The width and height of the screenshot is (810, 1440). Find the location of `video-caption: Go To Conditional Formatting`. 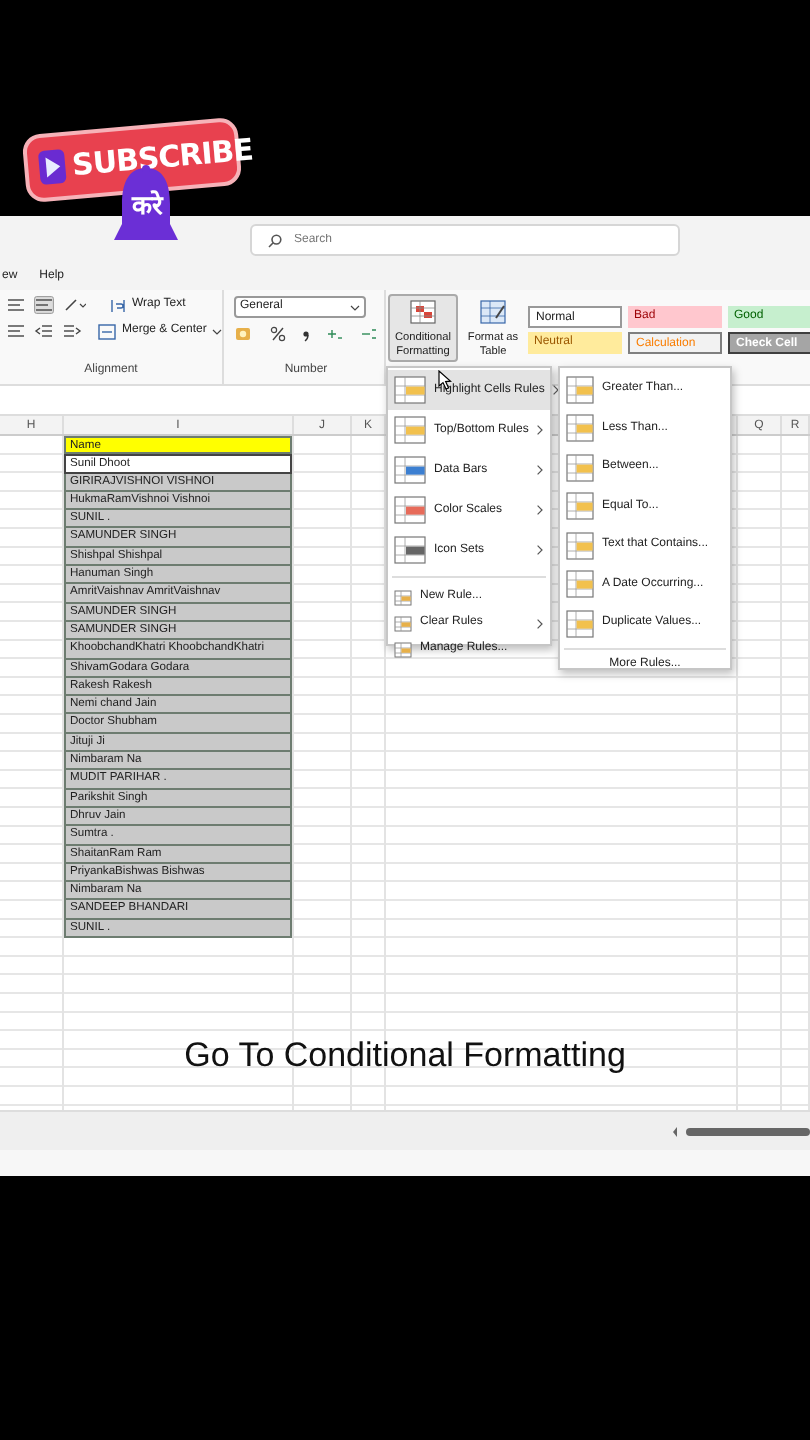

video-caption: Go To Conditional Formatting is located at coordinates (405, 1056).